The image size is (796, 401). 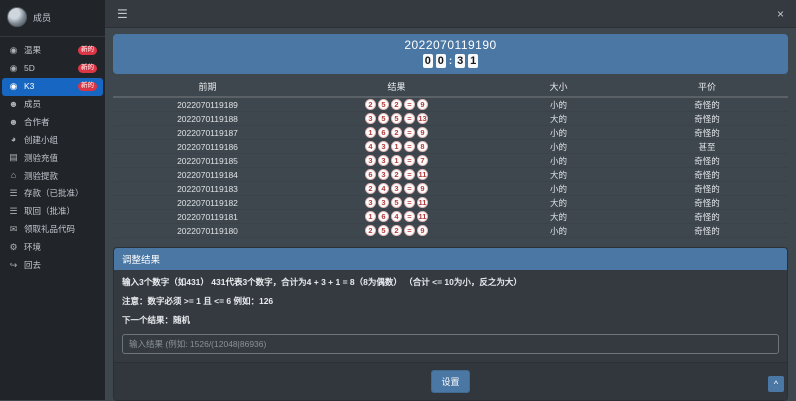 I want to click on period-cell: 2022070119181, so click(x=207, y=216).